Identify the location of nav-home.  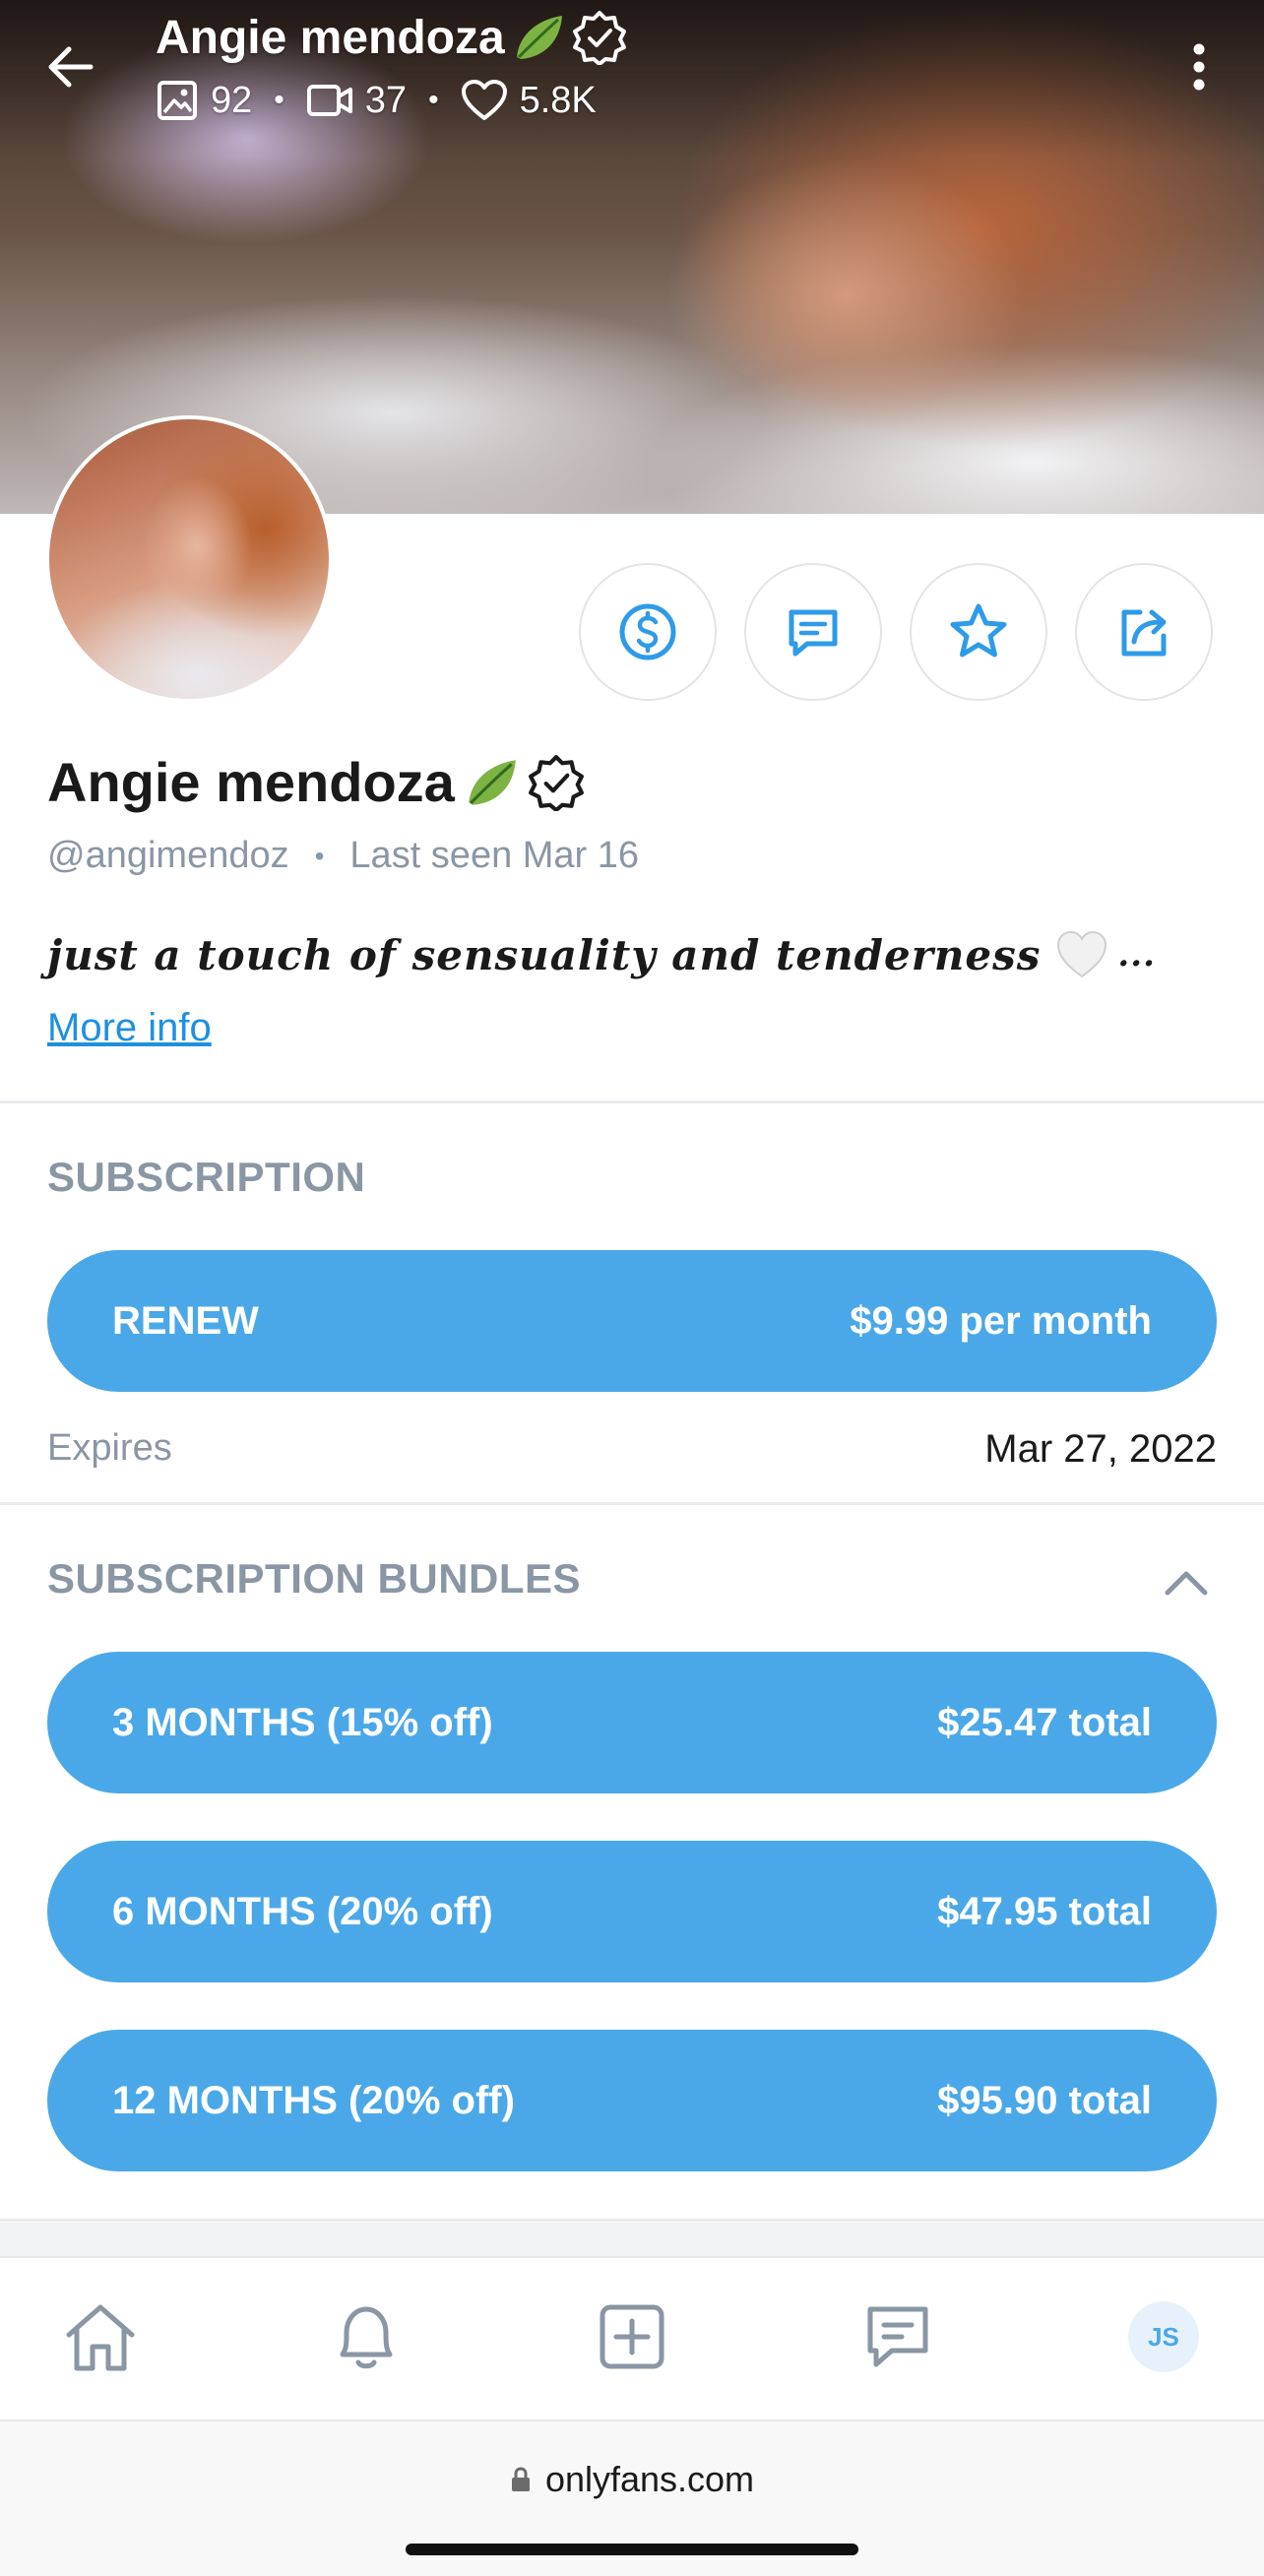
(100, 2337).